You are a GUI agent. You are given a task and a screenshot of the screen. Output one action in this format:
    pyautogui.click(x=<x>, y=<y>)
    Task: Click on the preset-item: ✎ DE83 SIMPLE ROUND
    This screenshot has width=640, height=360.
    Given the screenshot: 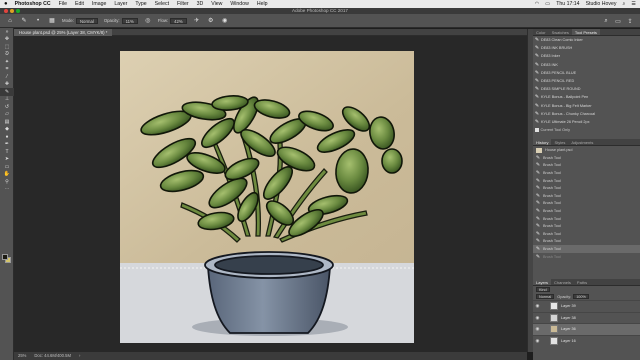 What is the action you would take?
    pyautogui.click(x=586, y=89)
    